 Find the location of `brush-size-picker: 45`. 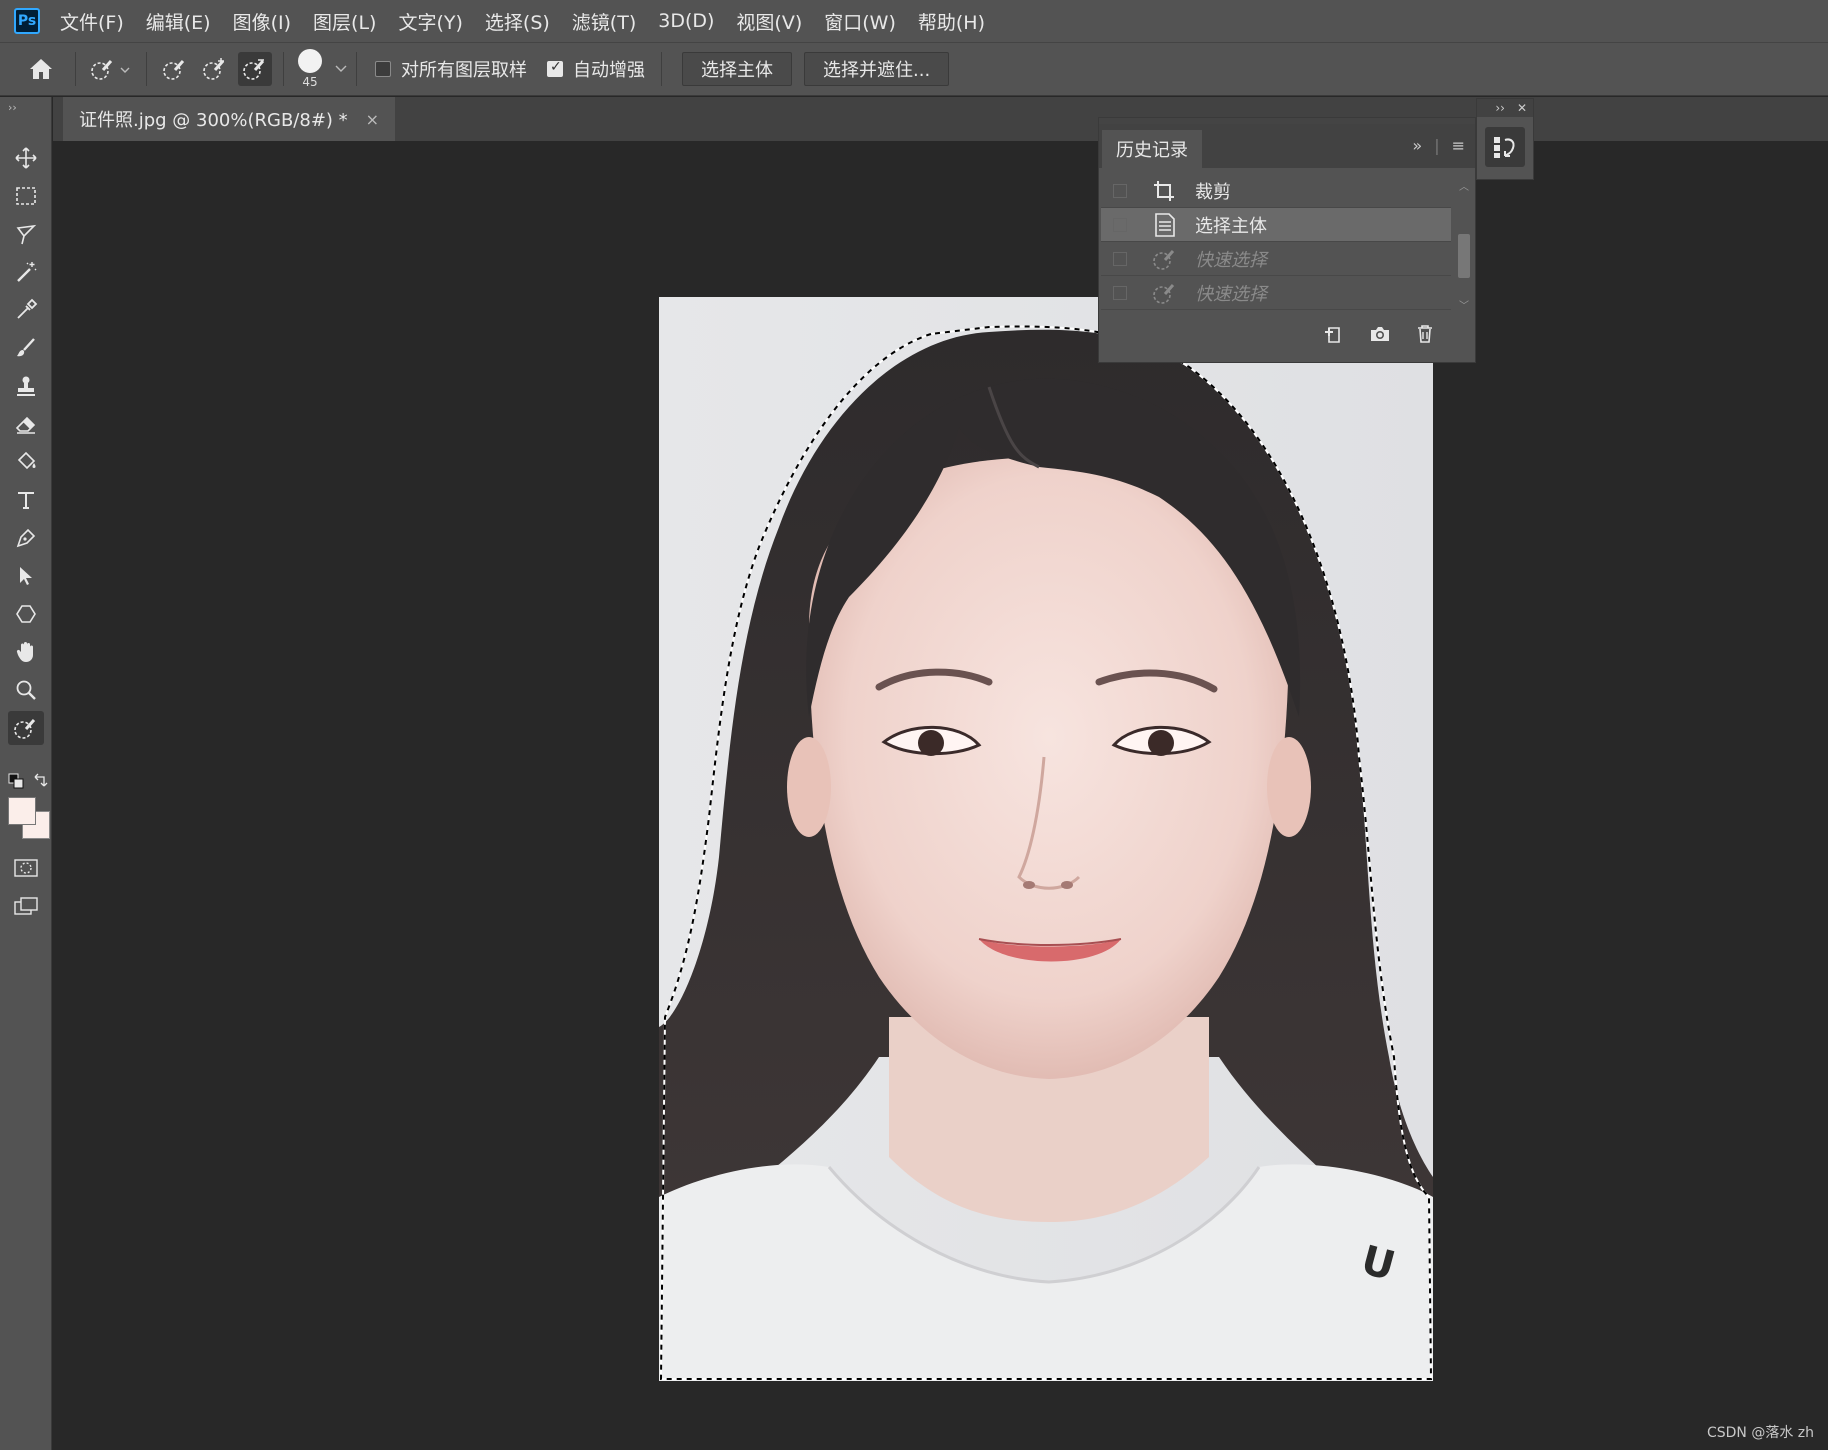

brush-size-picker: 45 is located at coordinates (310, 69).